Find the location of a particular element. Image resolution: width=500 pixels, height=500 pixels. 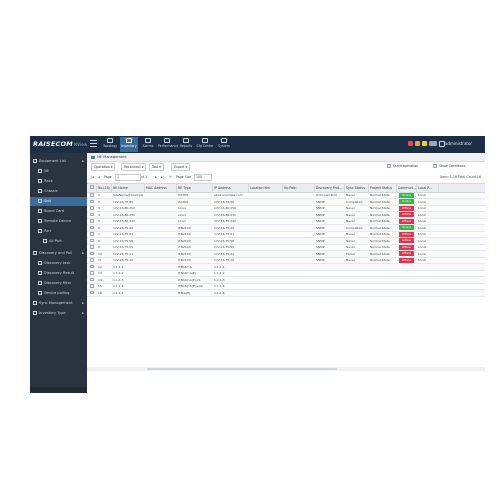

communication-status-badge: Offline is located at coordinates (406, 247).